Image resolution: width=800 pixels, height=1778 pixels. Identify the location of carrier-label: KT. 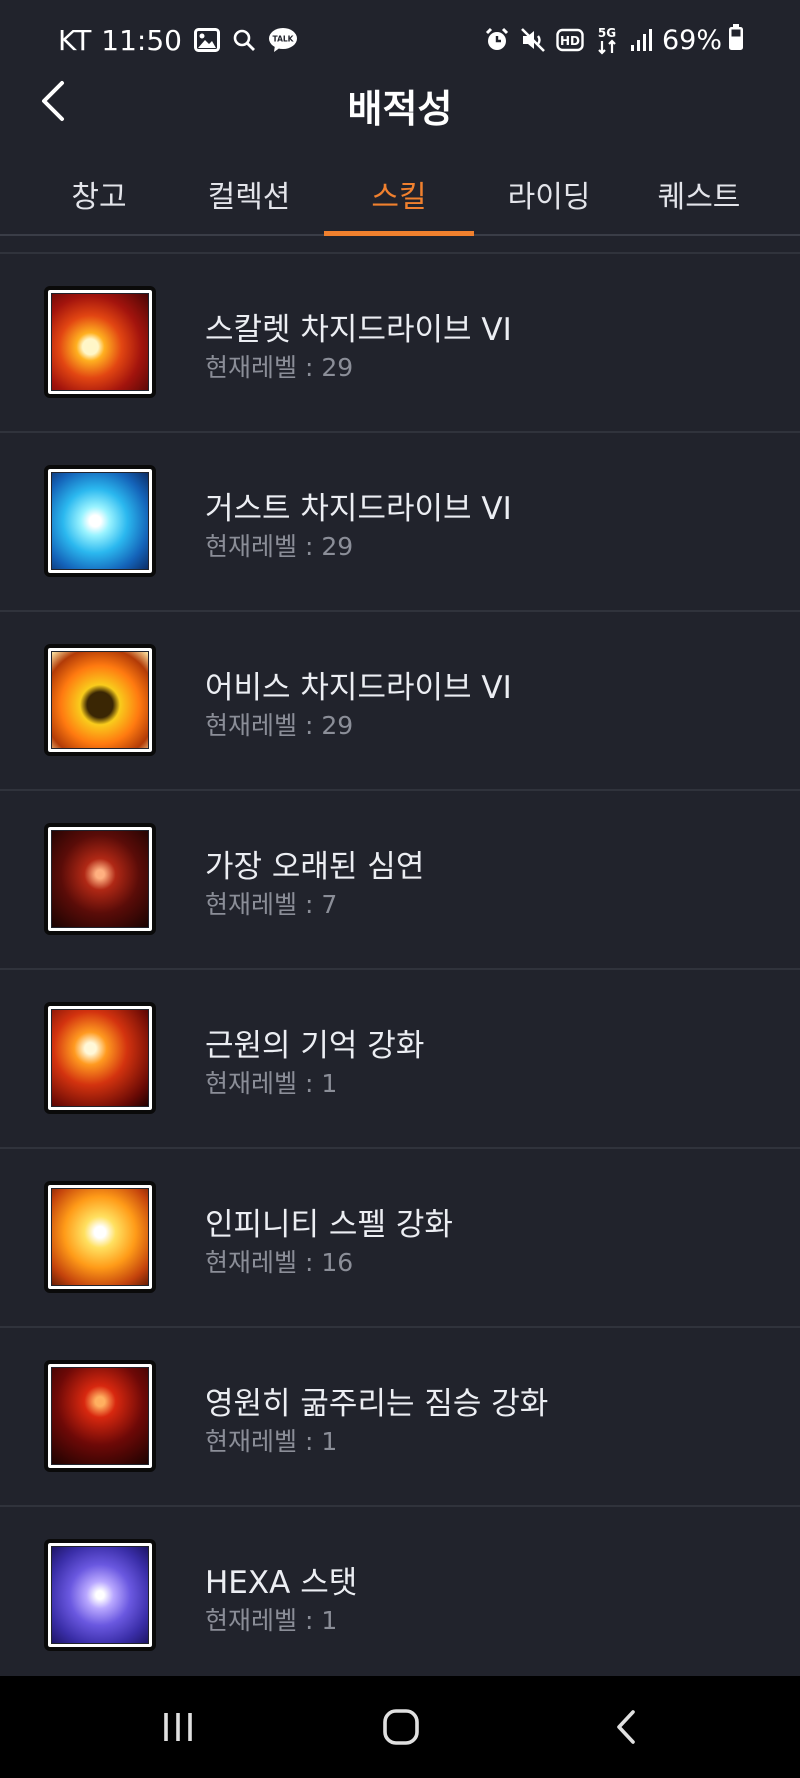
(75, 40).